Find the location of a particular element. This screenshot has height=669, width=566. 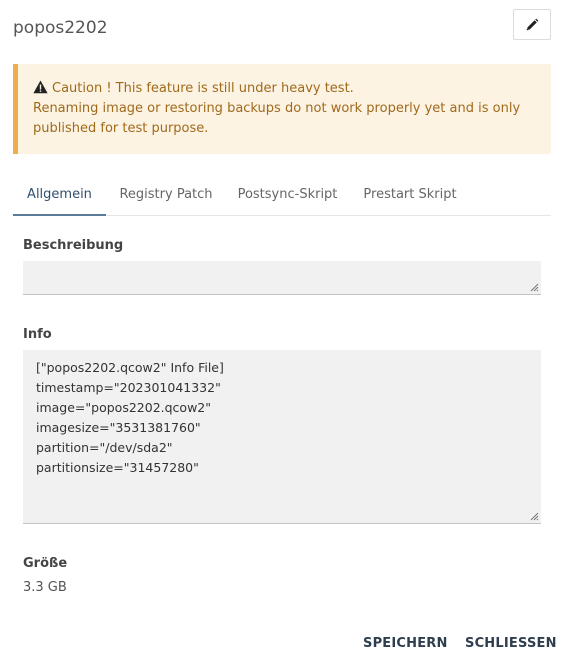

size-value: 3.3 GB is located at coordinates (45, 587).